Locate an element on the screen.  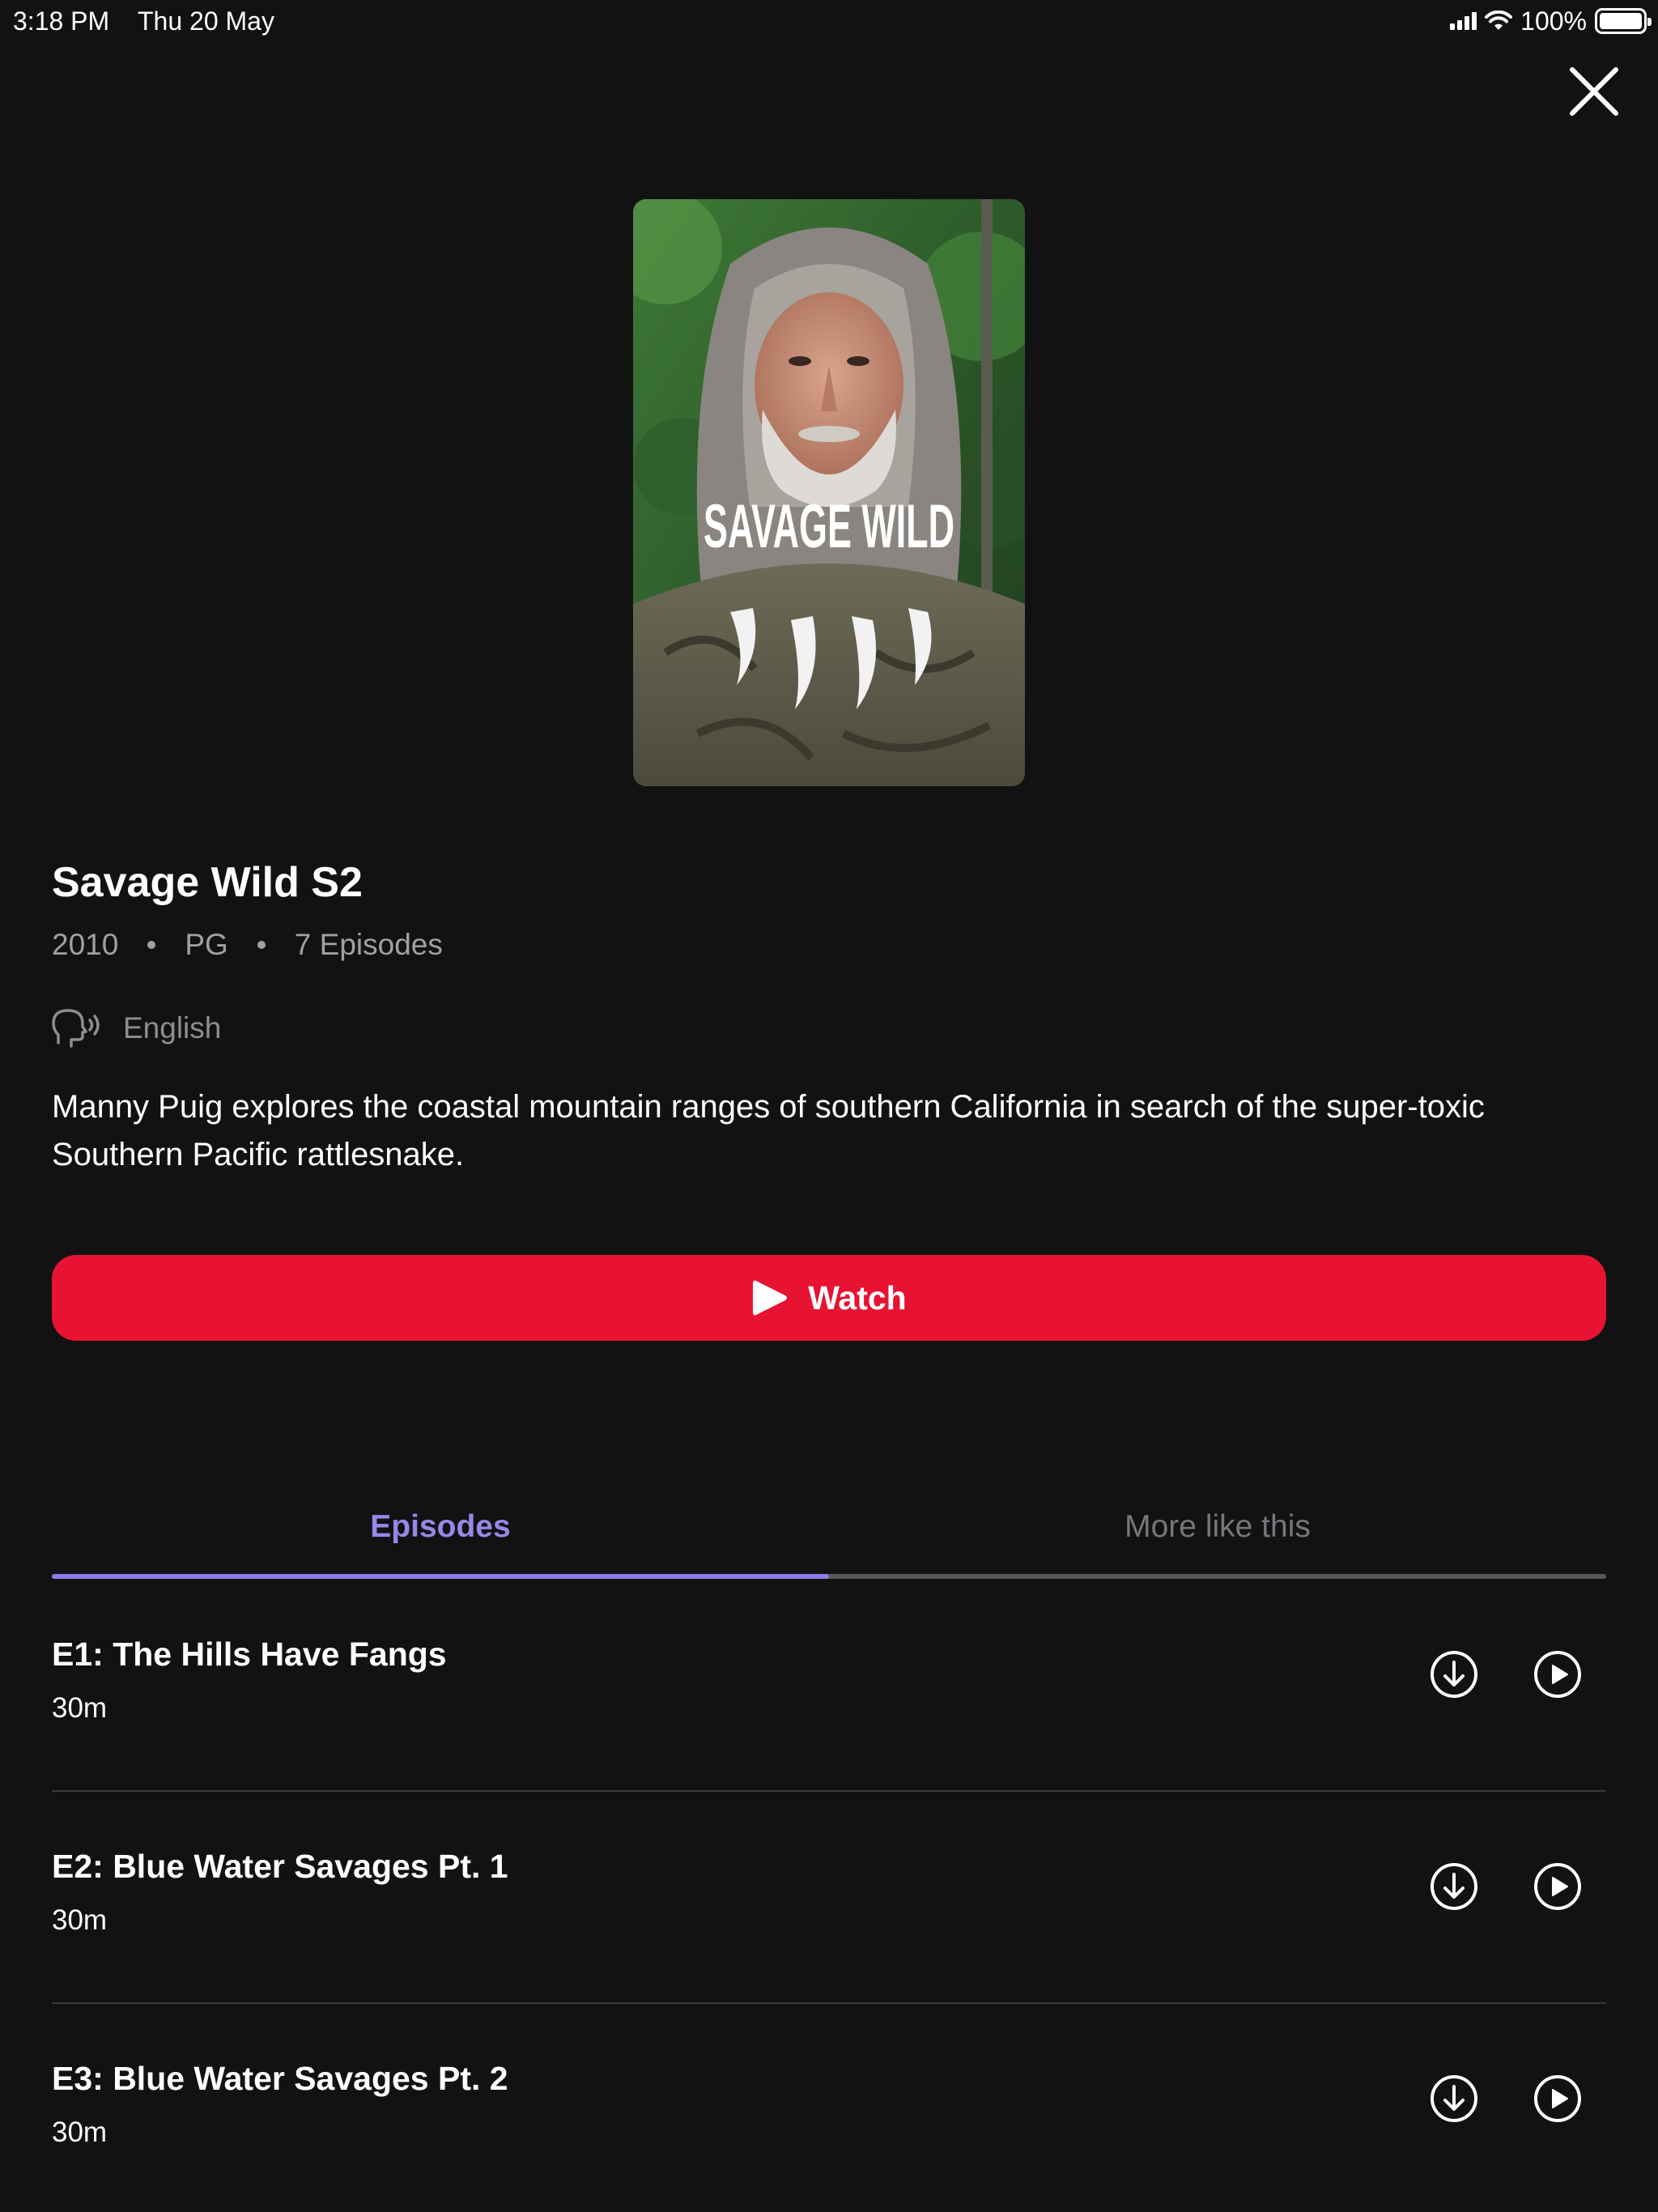
content-tabs: Episodes More like this is located at coordinates (829, 1537).